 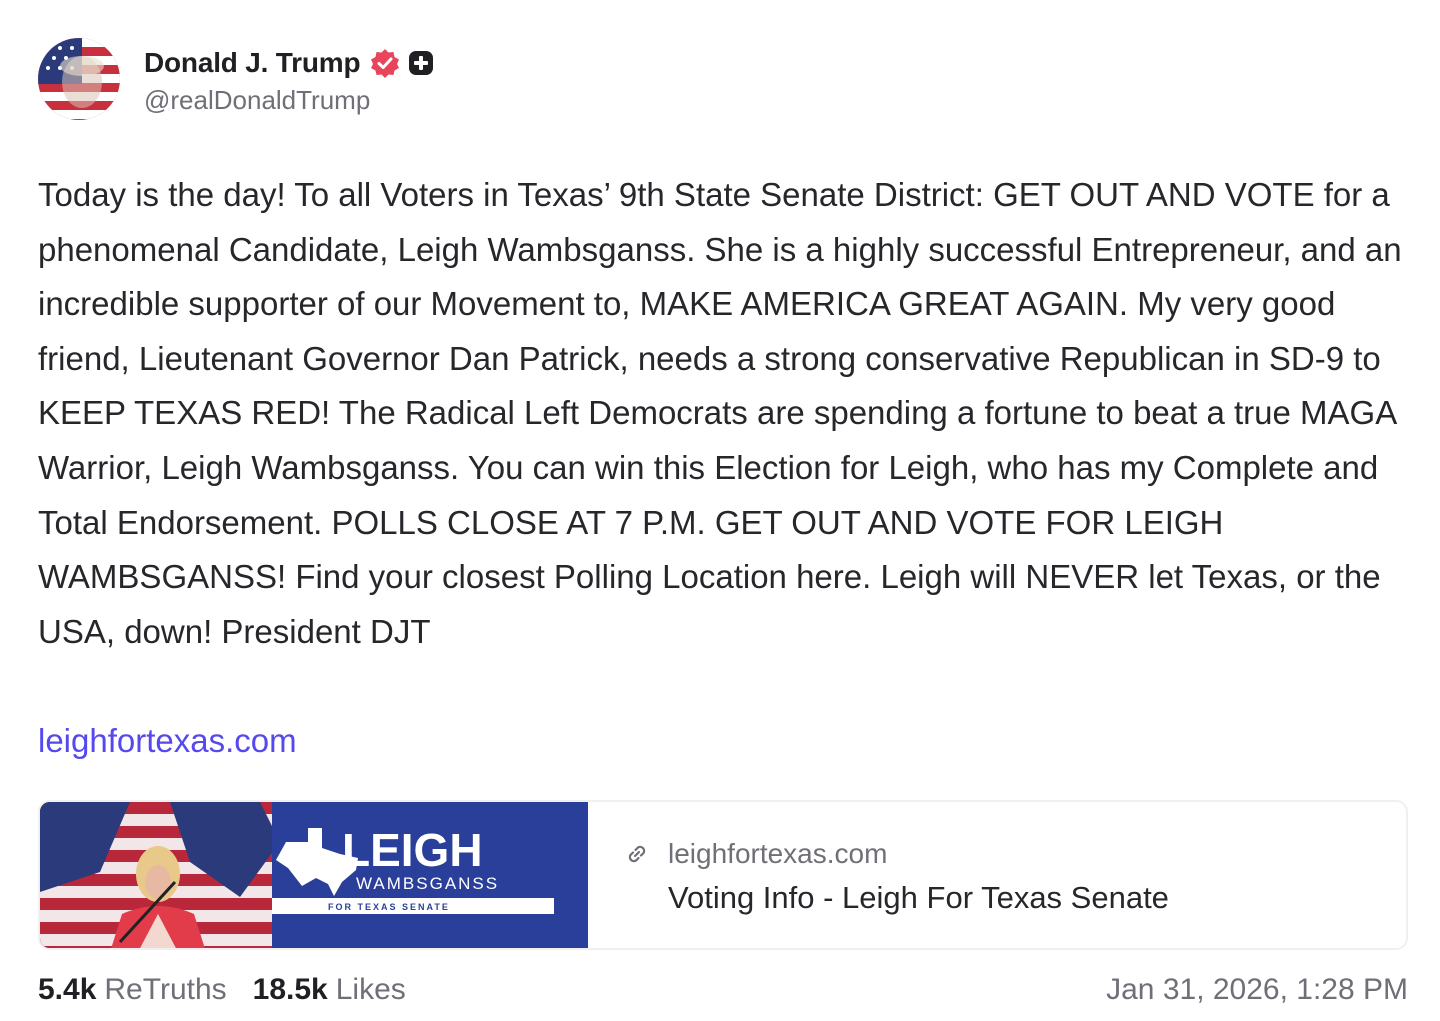 I want to click on author-display-name: Donald J. Trump, so click(x=252, y=63).